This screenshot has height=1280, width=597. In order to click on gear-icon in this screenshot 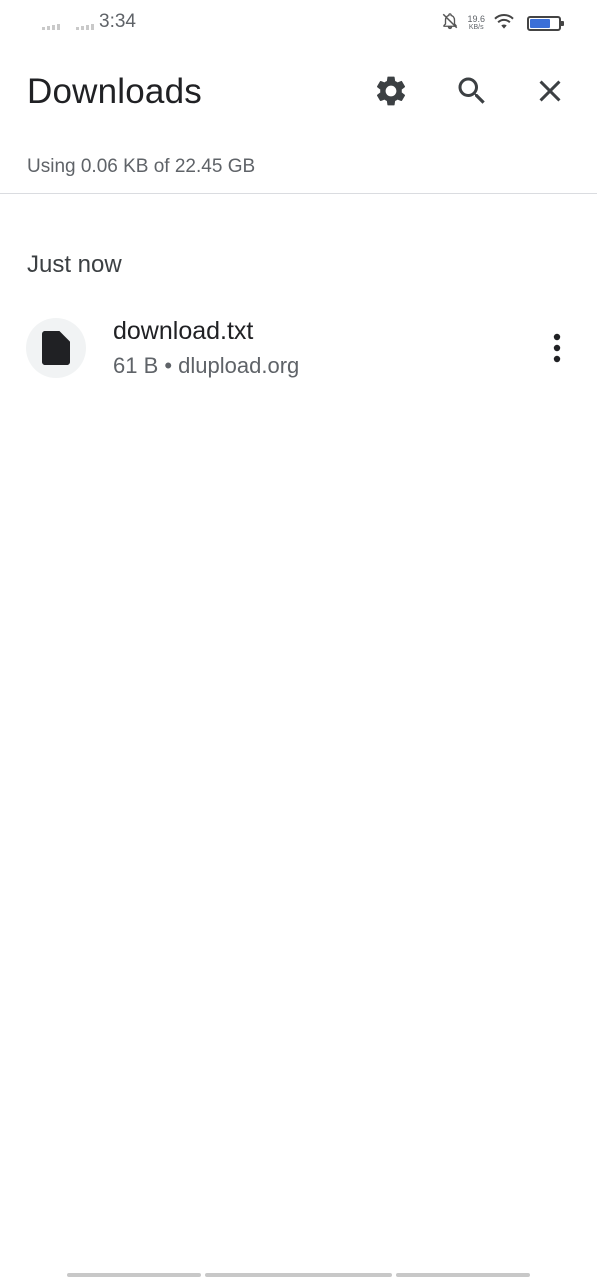, I will do `click(391, 91)`.